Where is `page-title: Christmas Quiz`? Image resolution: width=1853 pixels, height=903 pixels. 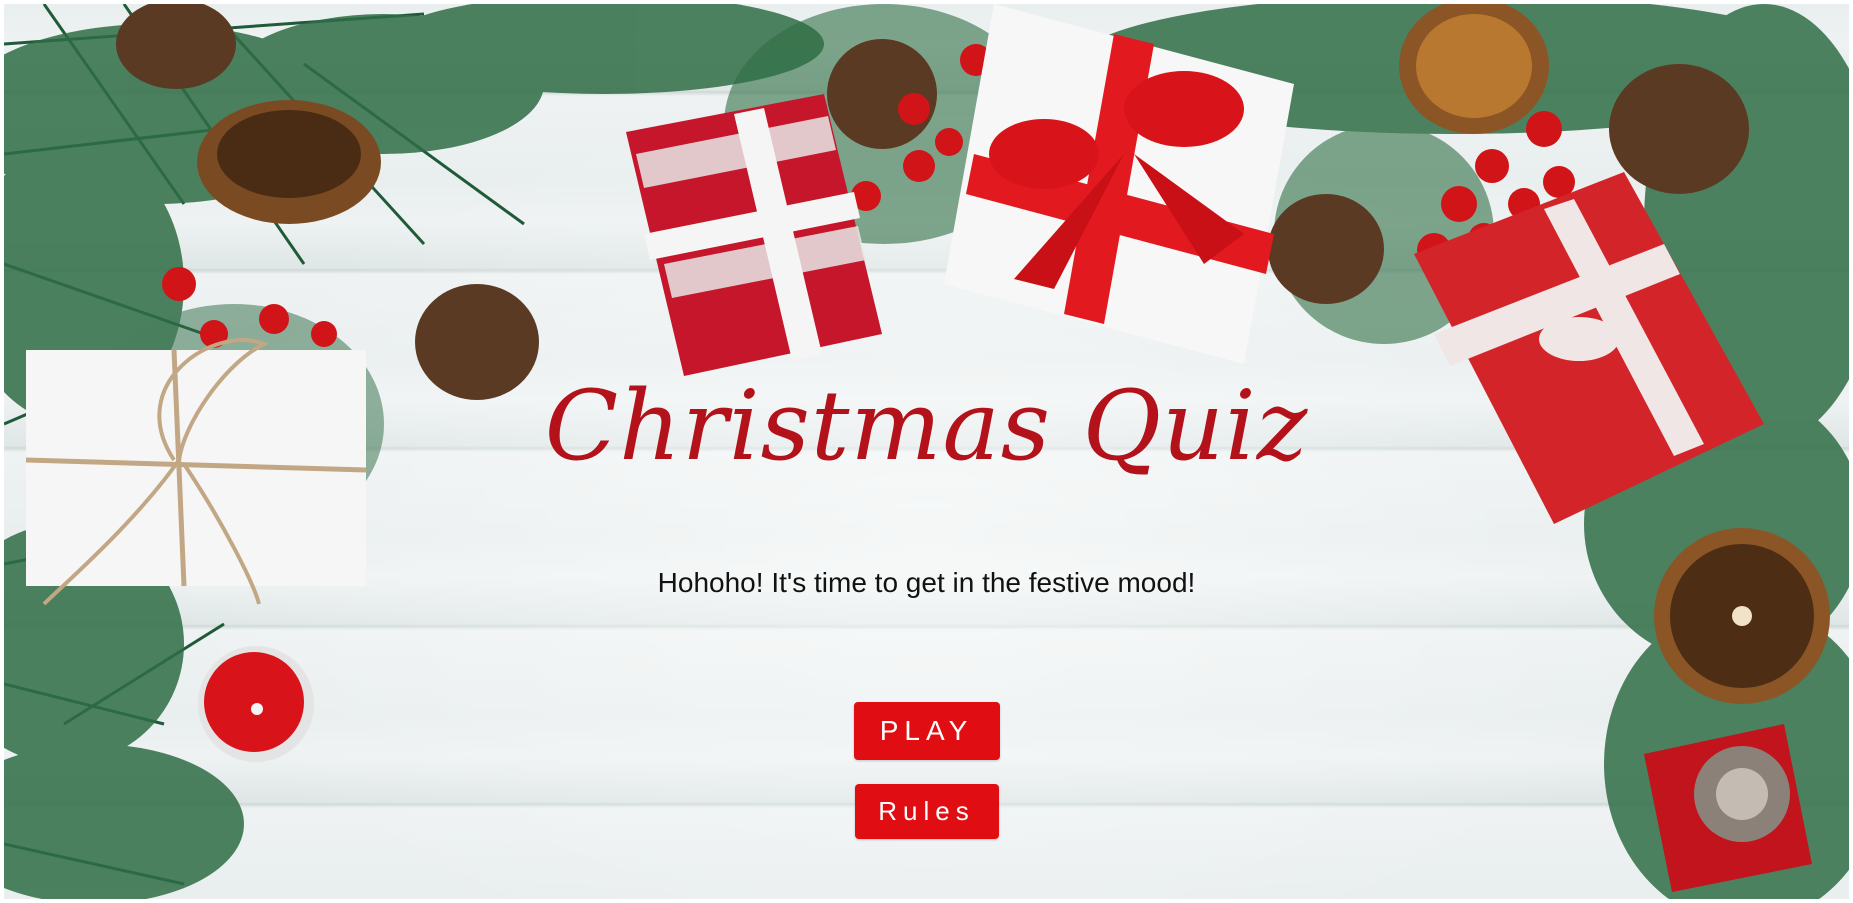
page-title: Christmas Quiz is located at coordinates (926, 426).